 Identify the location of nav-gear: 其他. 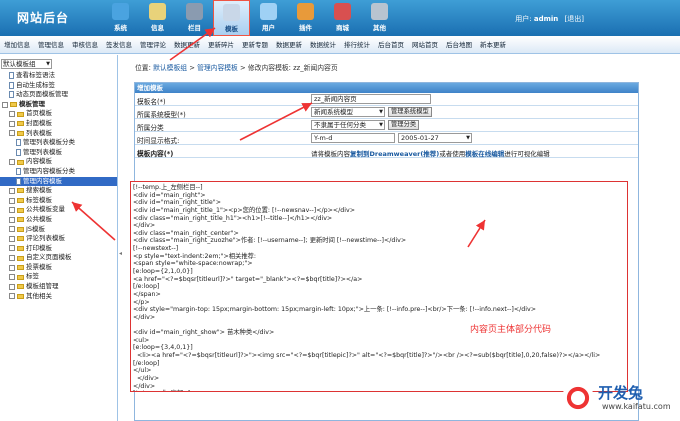
(379, 18).